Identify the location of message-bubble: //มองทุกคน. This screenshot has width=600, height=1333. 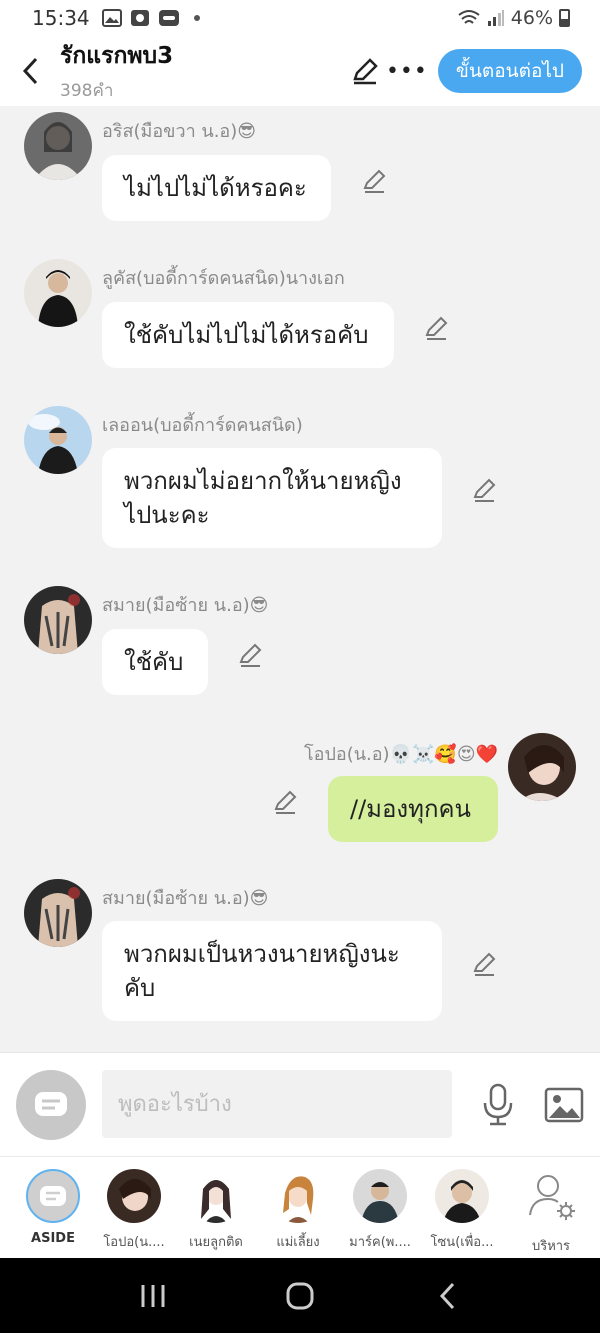
(413, 809).